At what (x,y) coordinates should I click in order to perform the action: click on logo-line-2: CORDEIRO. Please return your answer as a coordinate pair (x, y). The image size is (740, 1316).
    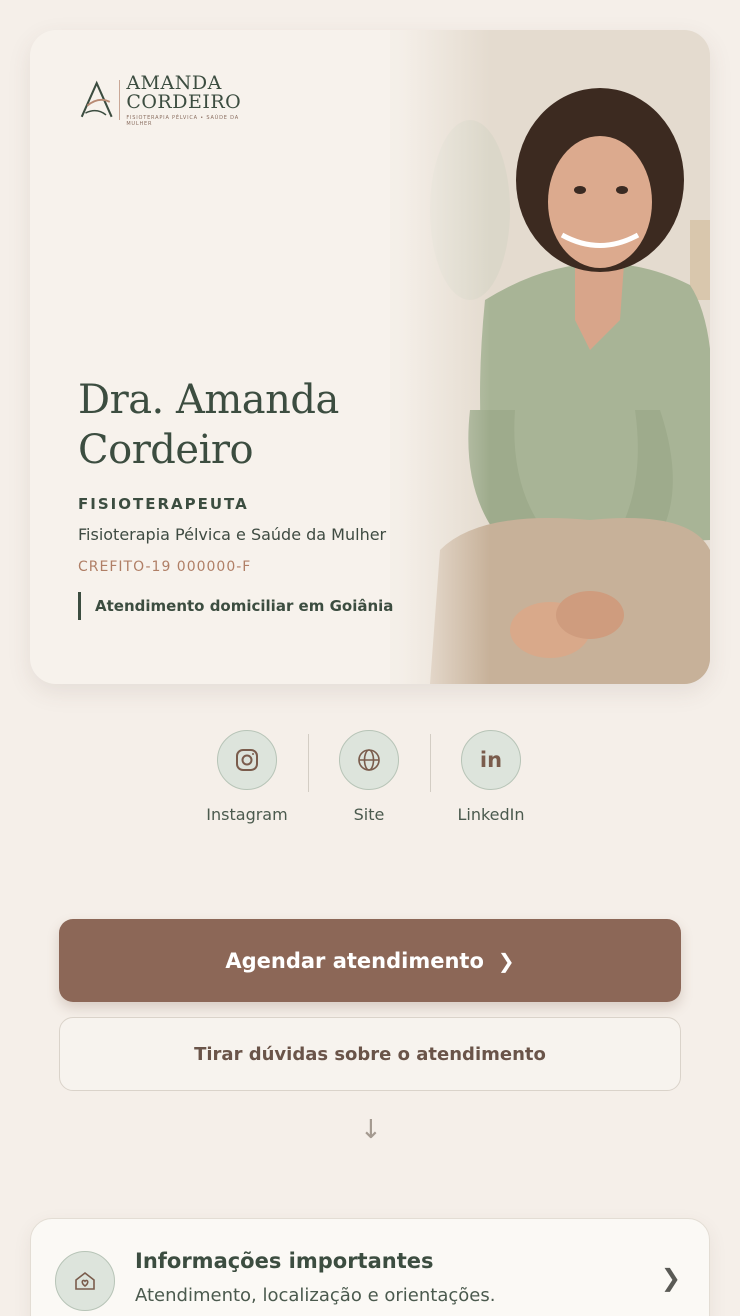
    Looking at the image, I should click on (184, 101).